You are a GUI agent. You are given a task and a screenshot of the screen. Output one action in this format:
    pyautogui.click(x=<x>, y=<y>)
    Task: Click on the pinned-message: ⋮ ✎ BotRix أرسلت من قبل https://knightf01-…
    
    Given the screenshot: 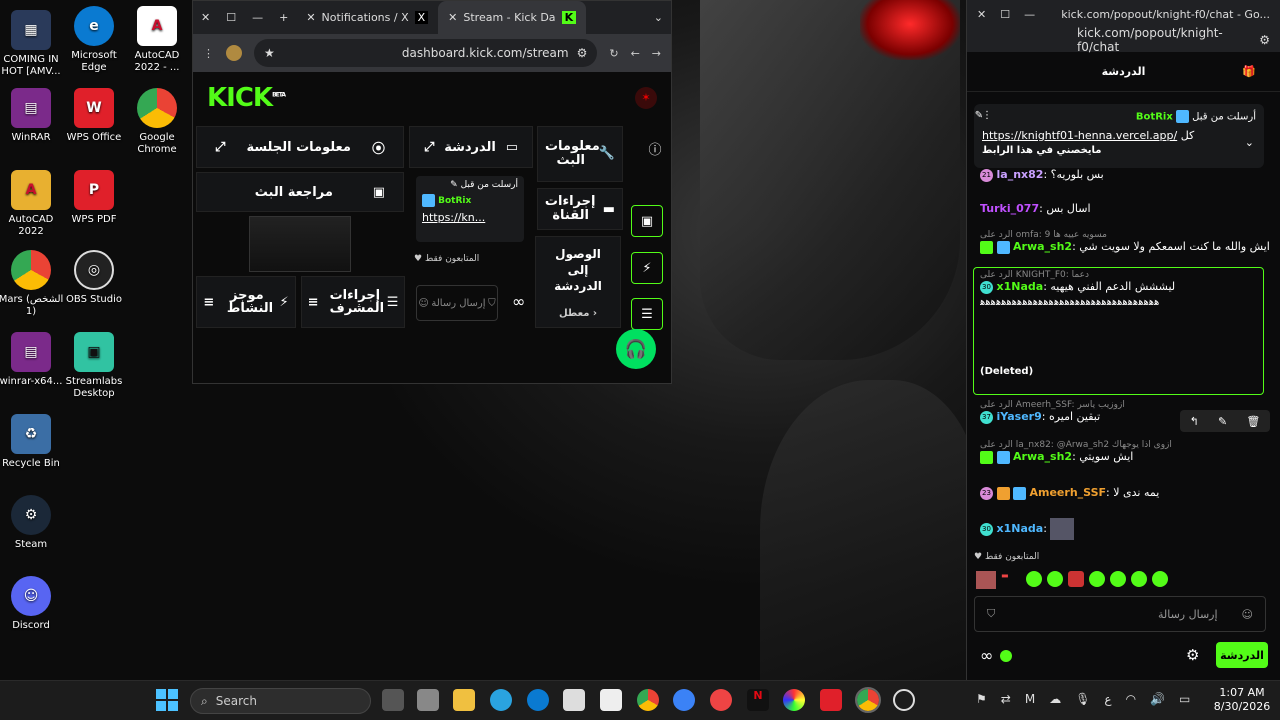 What is the action you would take?
    pyautogui.click(x=1119, y=136)
    